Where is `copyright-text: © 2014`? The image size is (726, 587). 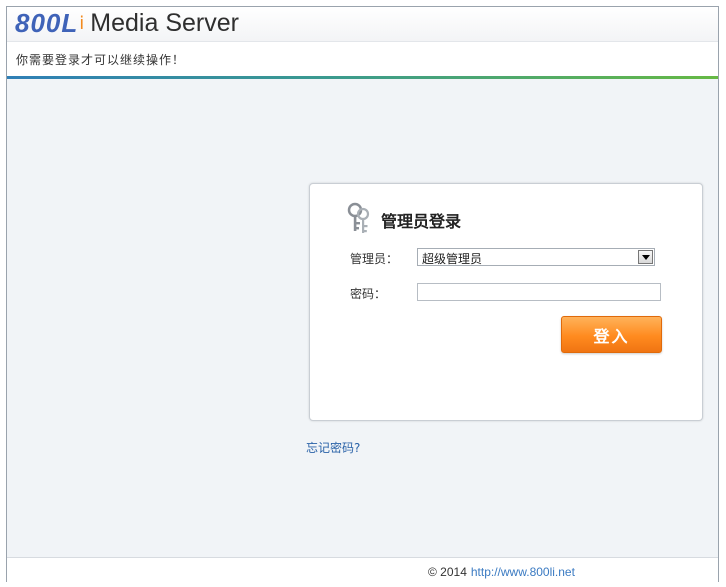
copyright-text: © 2014 is located at coordinates (447, 572).